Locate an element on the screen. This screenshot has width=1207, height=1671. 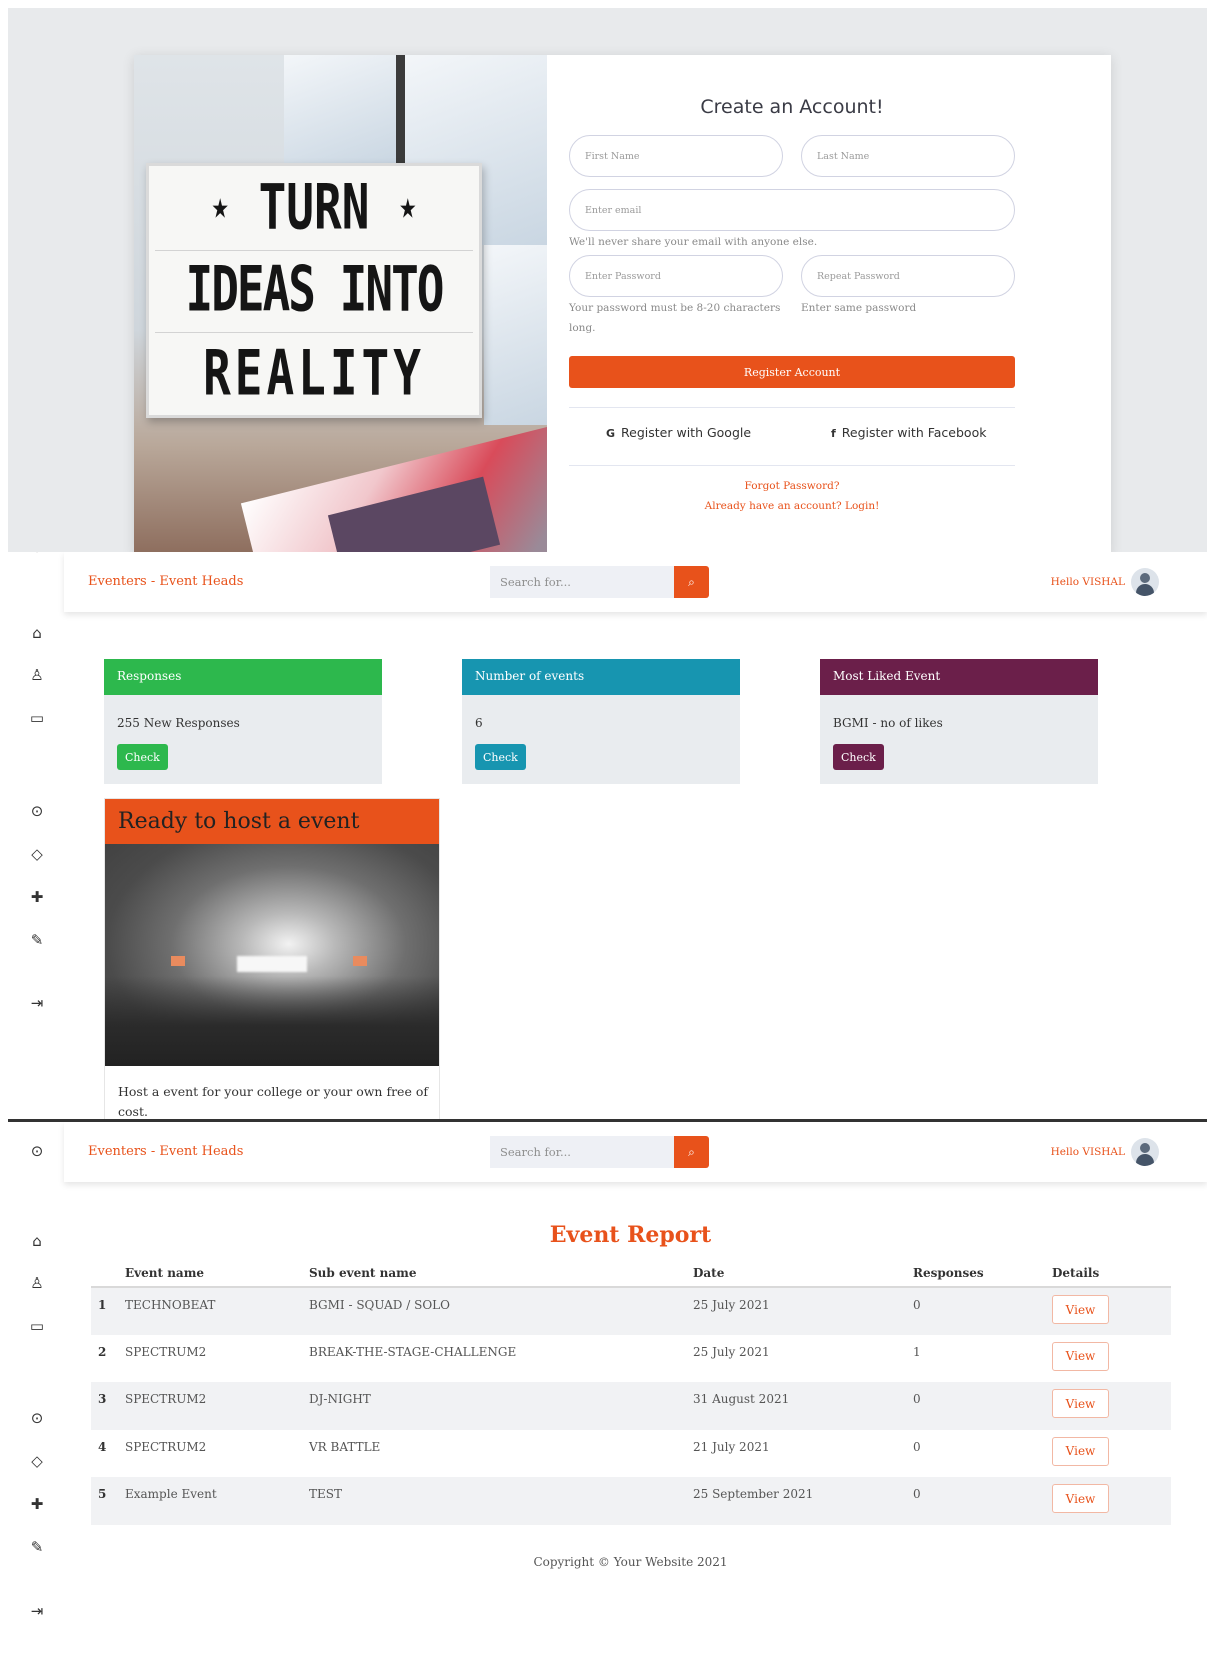
register-title: Create an Account! is located at coordinates (792, 107).